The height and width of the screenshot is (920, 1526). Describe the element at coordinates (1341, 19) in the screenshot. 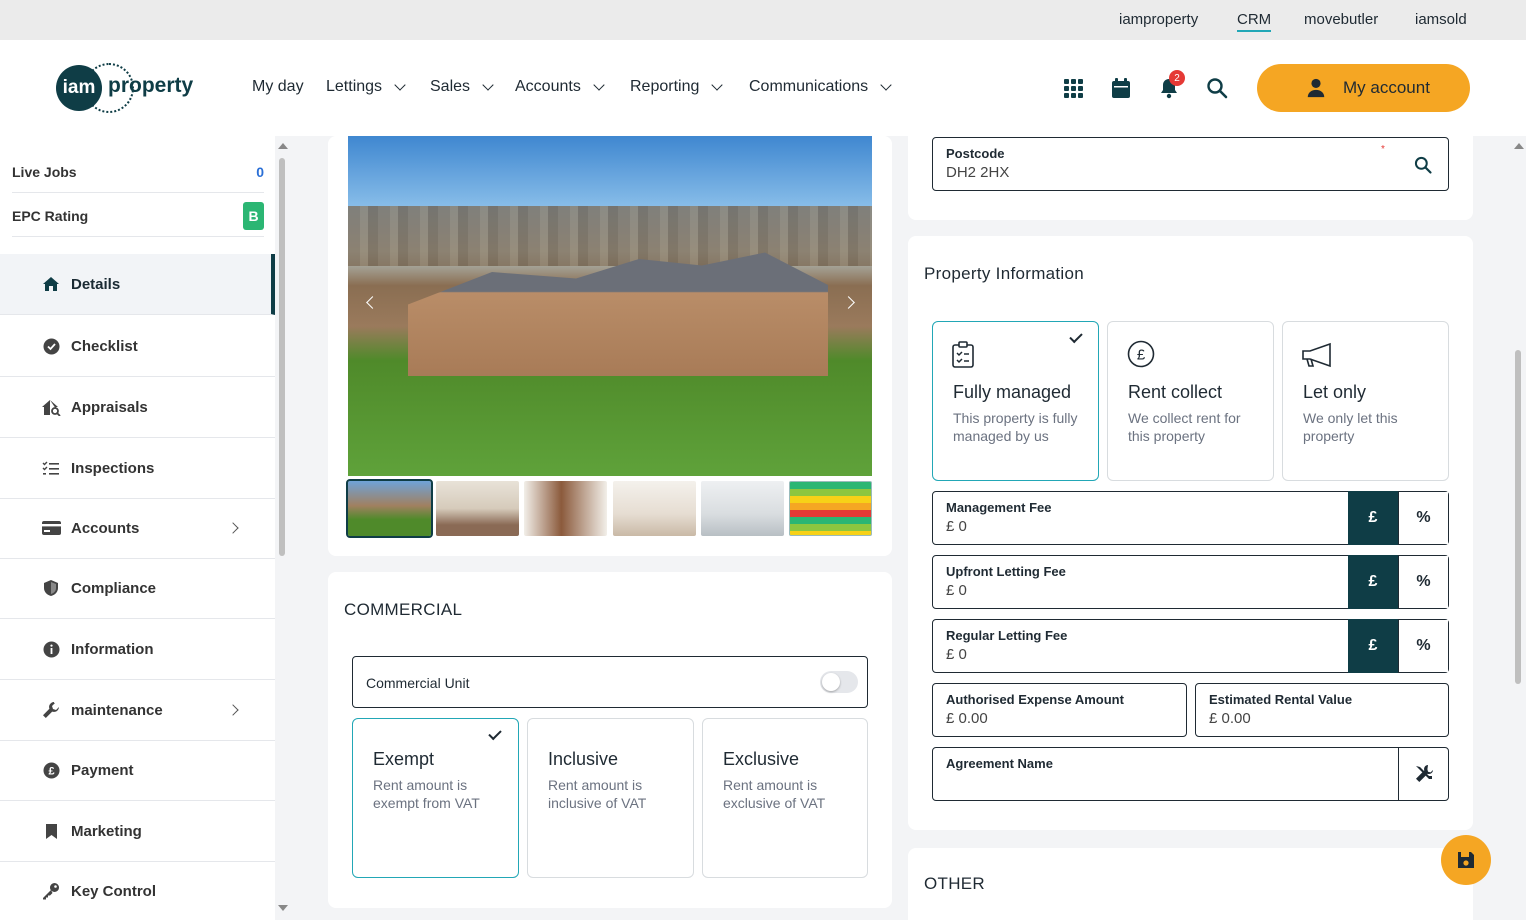

I see `brand-link-movebutler: movebutler` at that location.